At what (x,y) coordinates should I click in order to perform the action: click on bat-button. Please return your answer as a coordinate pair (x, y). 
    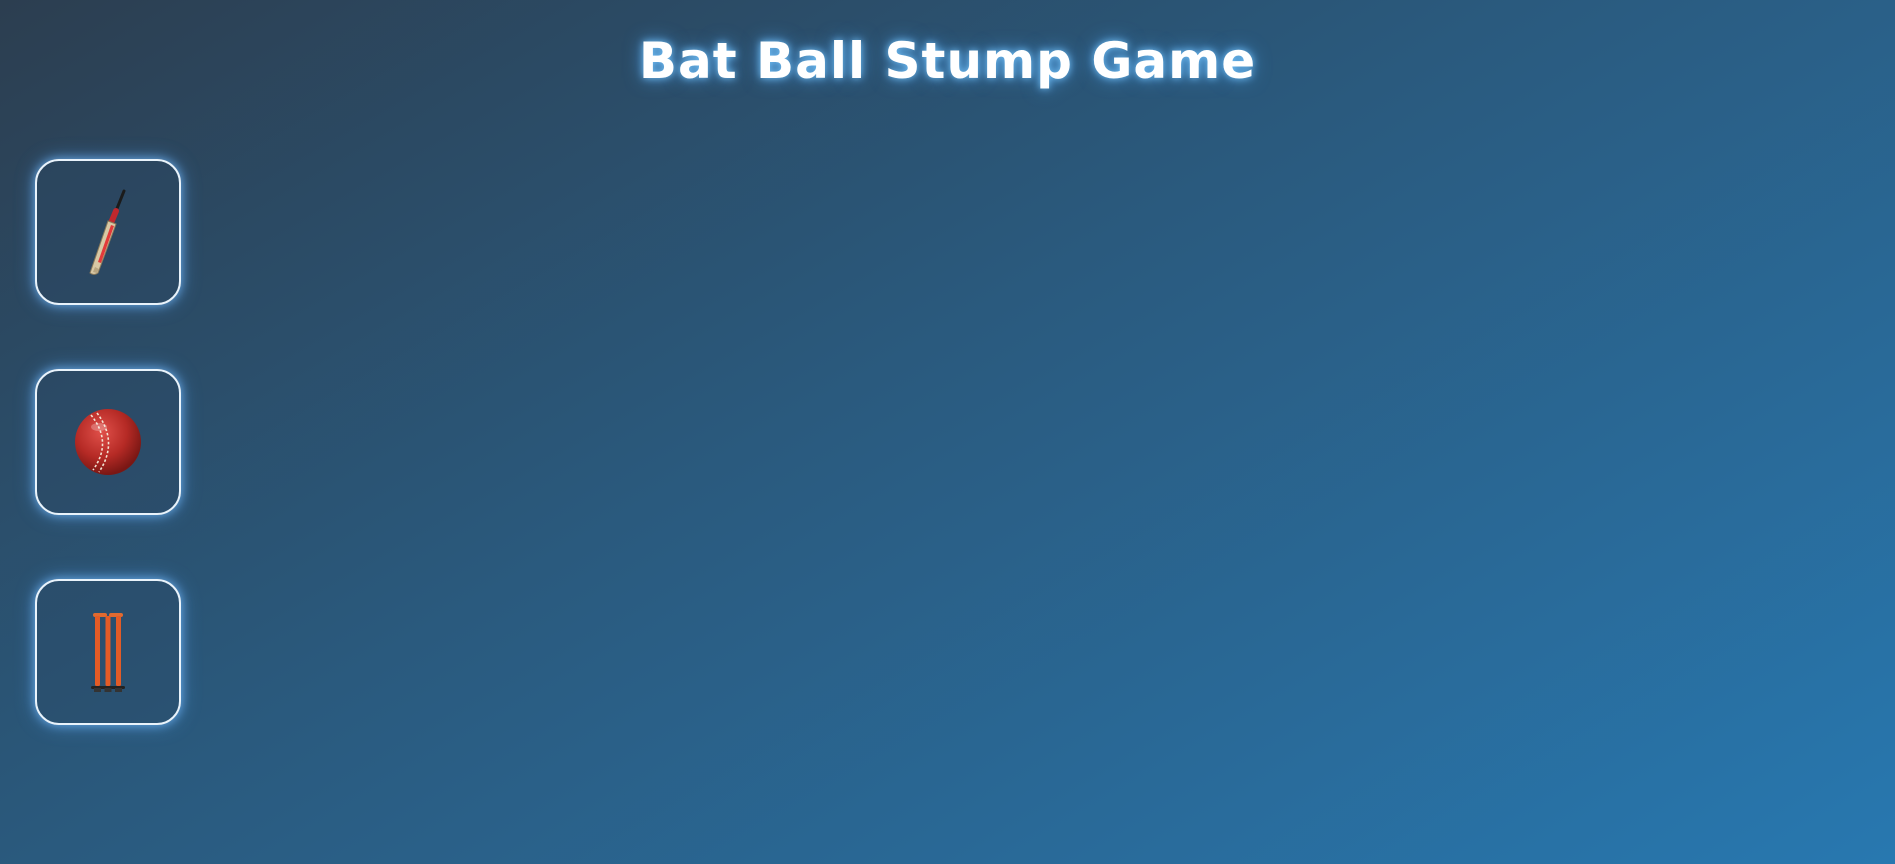
    Looking at the image, I should click on (108, 232).